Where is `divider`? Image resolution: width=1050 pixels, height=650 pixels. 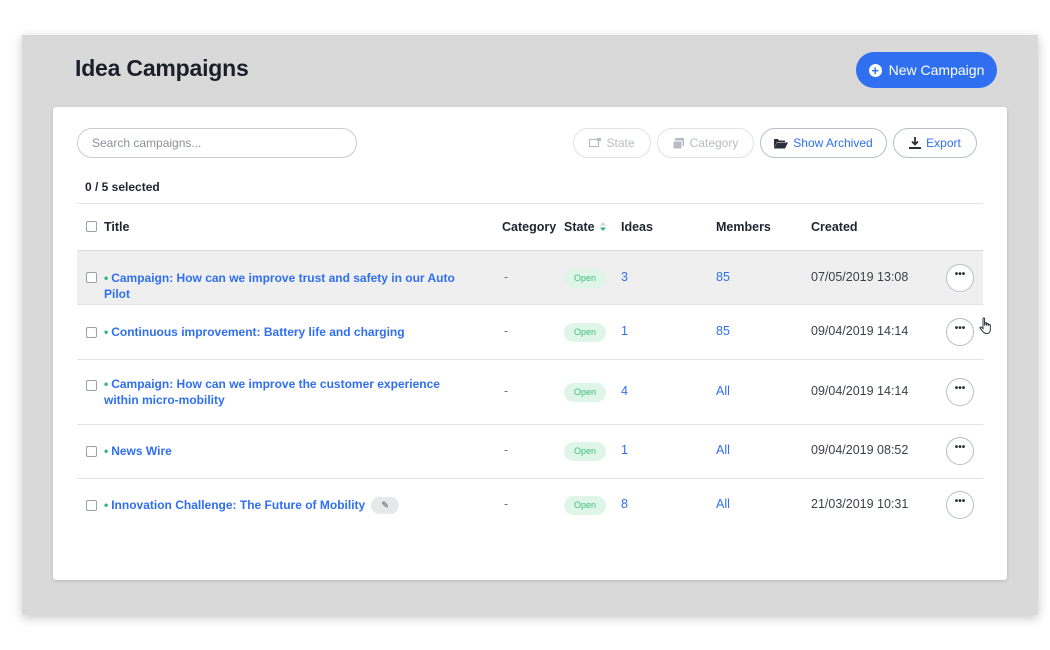
divider is located at coordinates (530, 203).